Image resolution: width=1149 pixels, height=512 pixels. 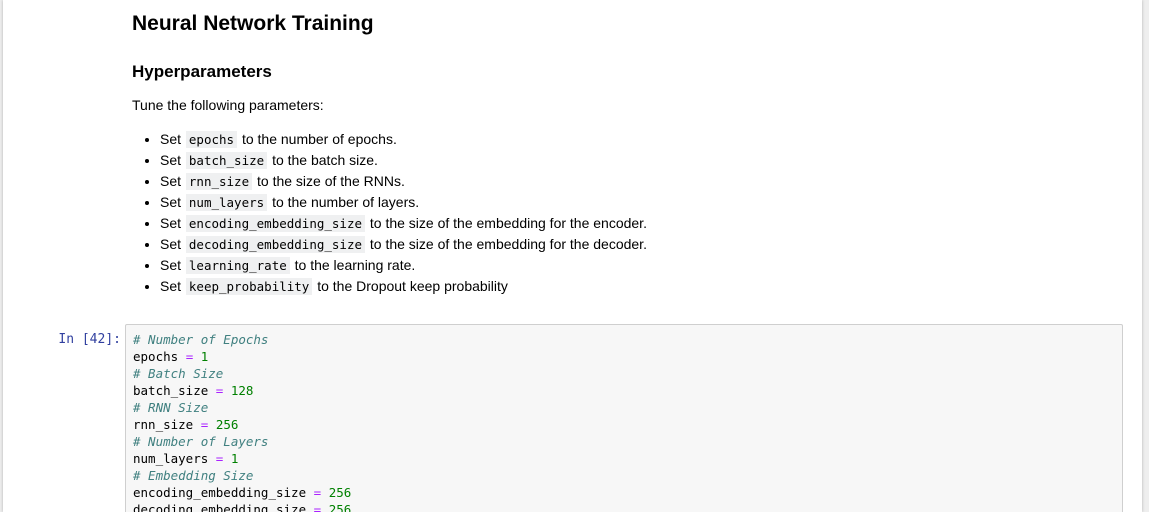 I want to click on inline-code: num_layers, so click(x=226, y=202).